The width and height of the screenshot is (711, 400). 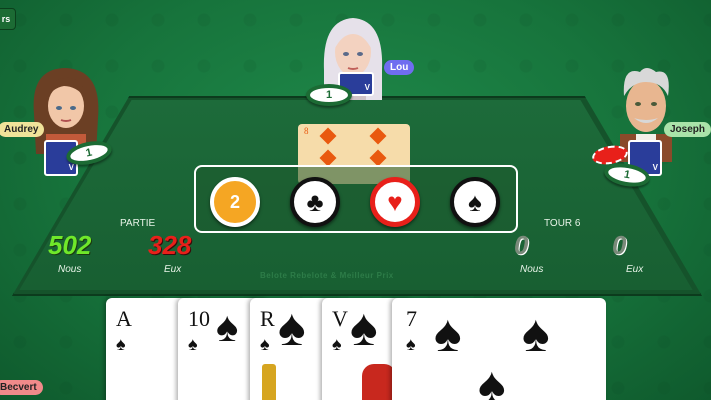 I want to click on hand-card-rank: R, so click(x=267, y=318).